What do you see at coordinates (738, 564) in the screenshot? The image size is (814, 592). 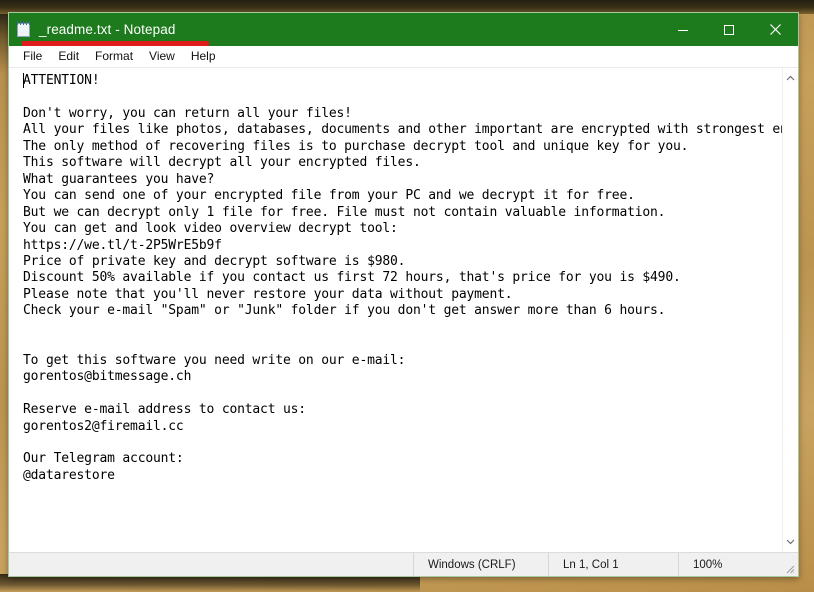 I see `status-zoom-level: 100%` at bounding box center [738, 564].